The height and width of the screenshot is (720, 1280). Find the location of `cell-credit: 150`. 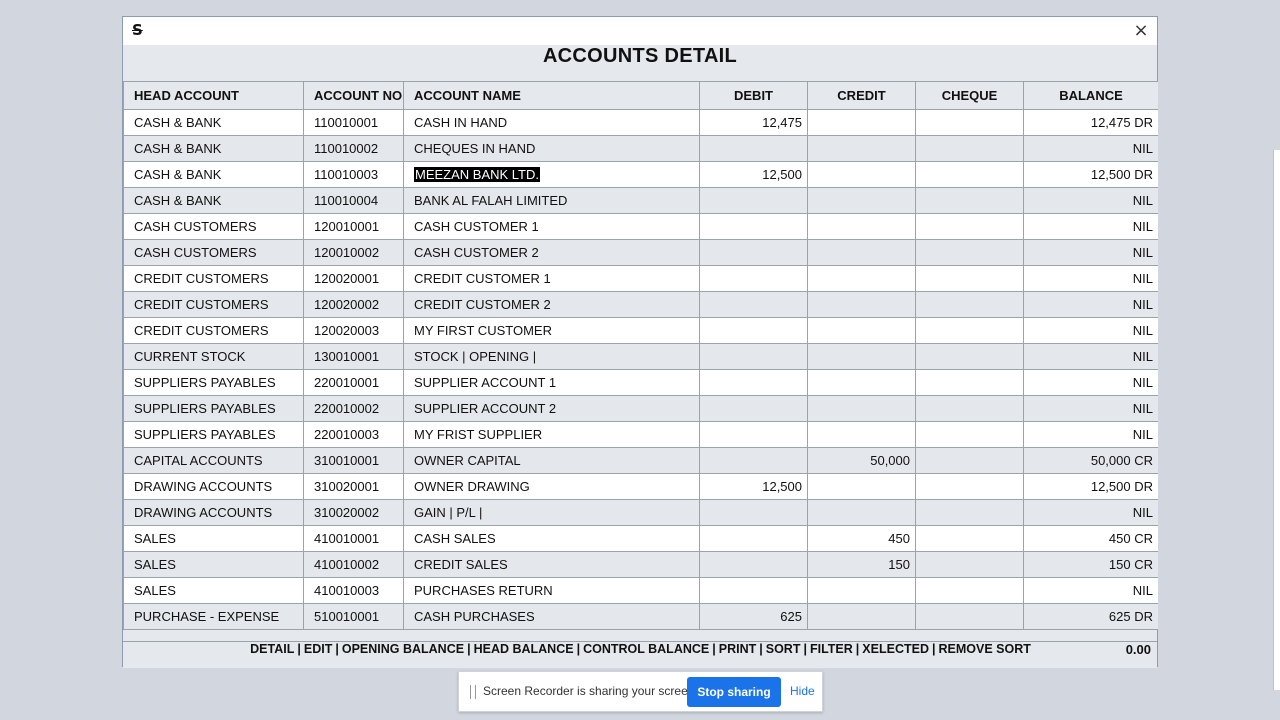

cell-credit: 150 is located at coordinates (861, 564).